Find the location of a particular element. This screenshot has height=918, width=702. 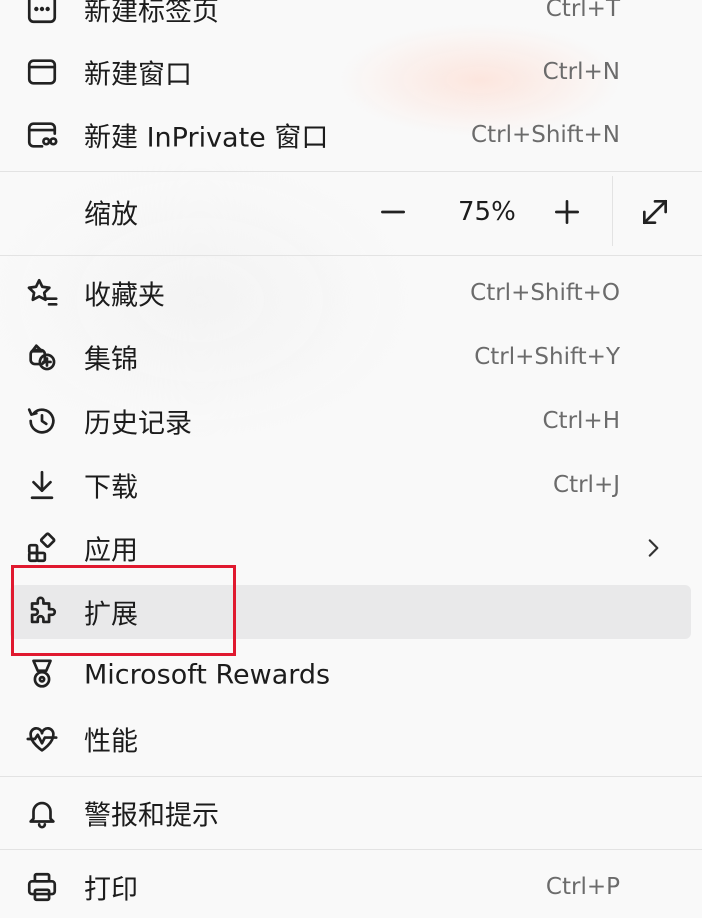

menu-label: 打印 is located at coordinates (111, 890).